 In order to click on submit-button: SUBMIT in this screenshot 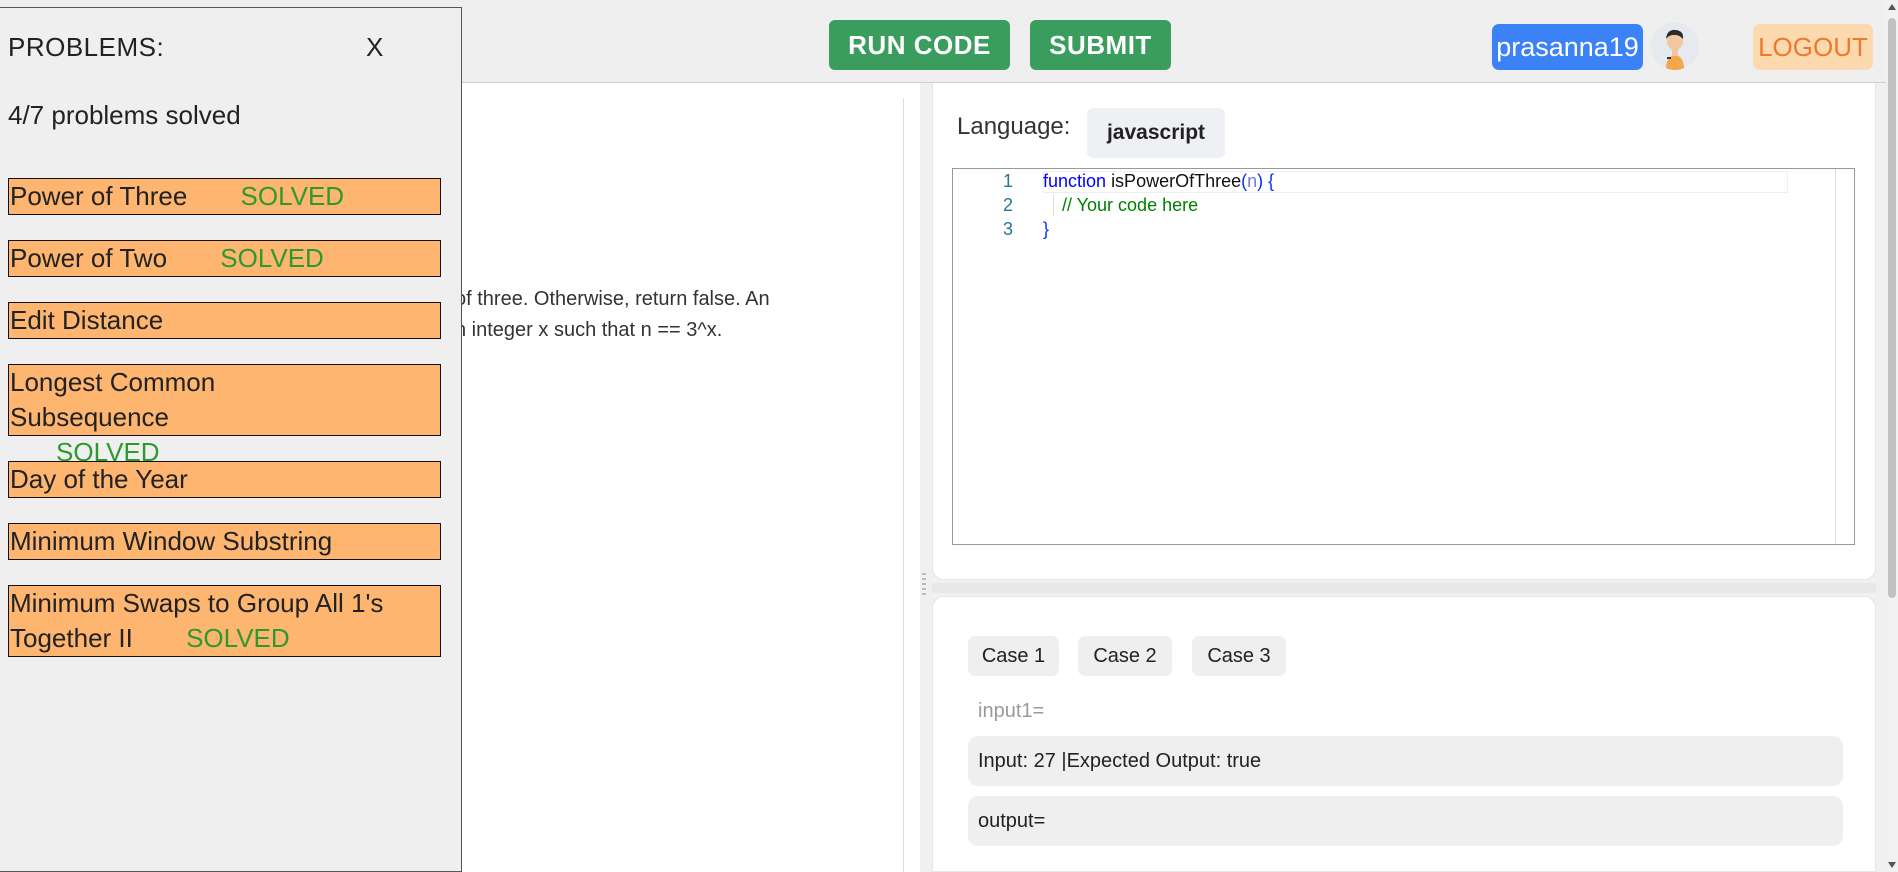, I will do `click(1100, 45)`.